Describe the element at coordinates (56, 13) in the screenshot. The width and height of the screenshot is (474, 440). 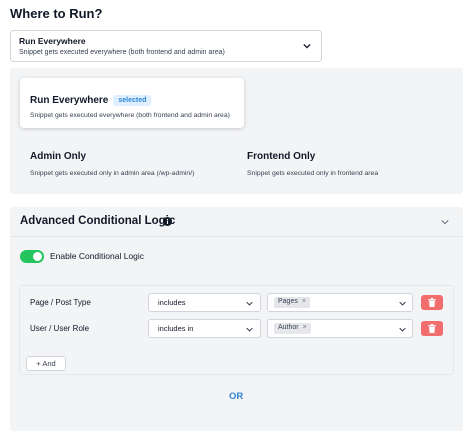
I see `section-title: Where to Run?` at that location.